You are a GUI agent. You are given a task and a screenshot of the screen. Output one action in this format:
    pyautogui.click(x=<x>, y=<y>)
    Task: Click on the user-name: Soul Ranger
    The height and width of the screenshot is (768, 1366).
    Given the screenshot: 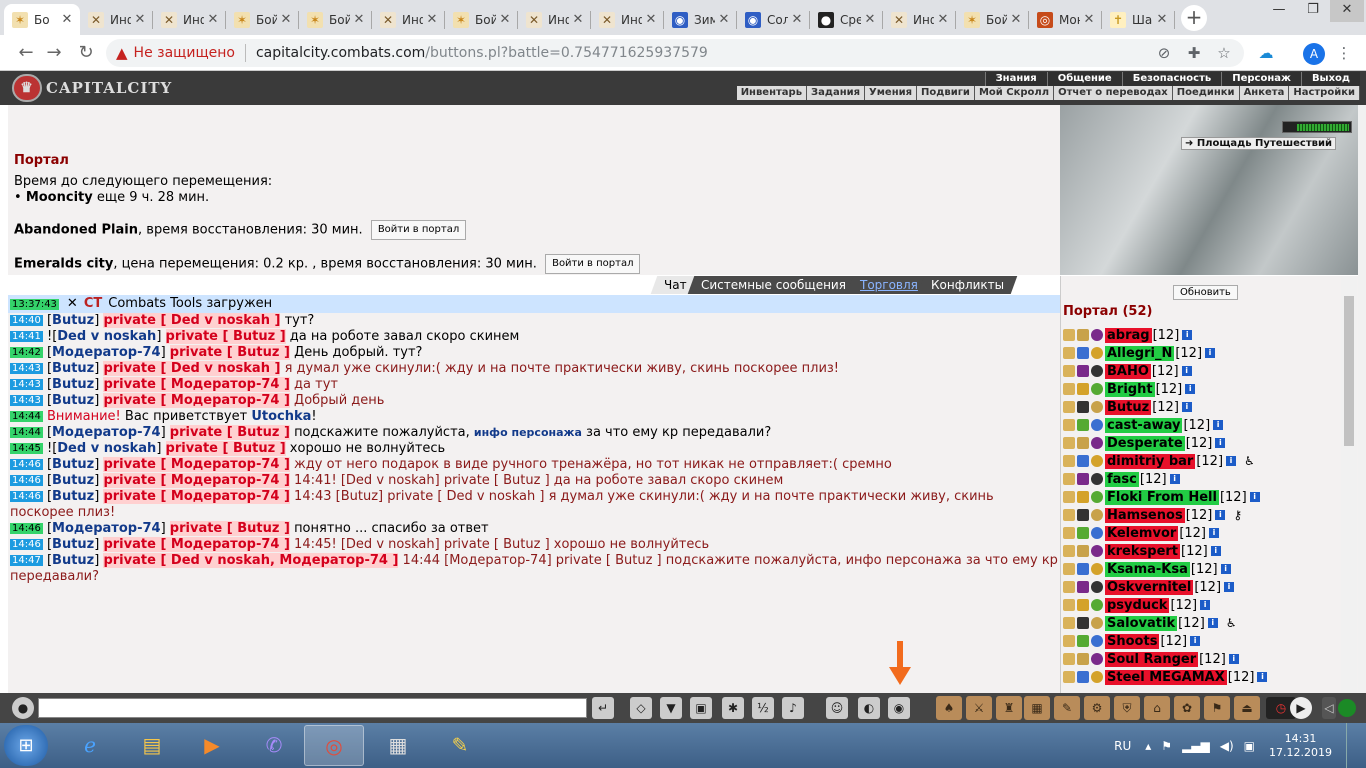 What is the action you would take?
    pyautogui.click(x=1152, y=659)
    